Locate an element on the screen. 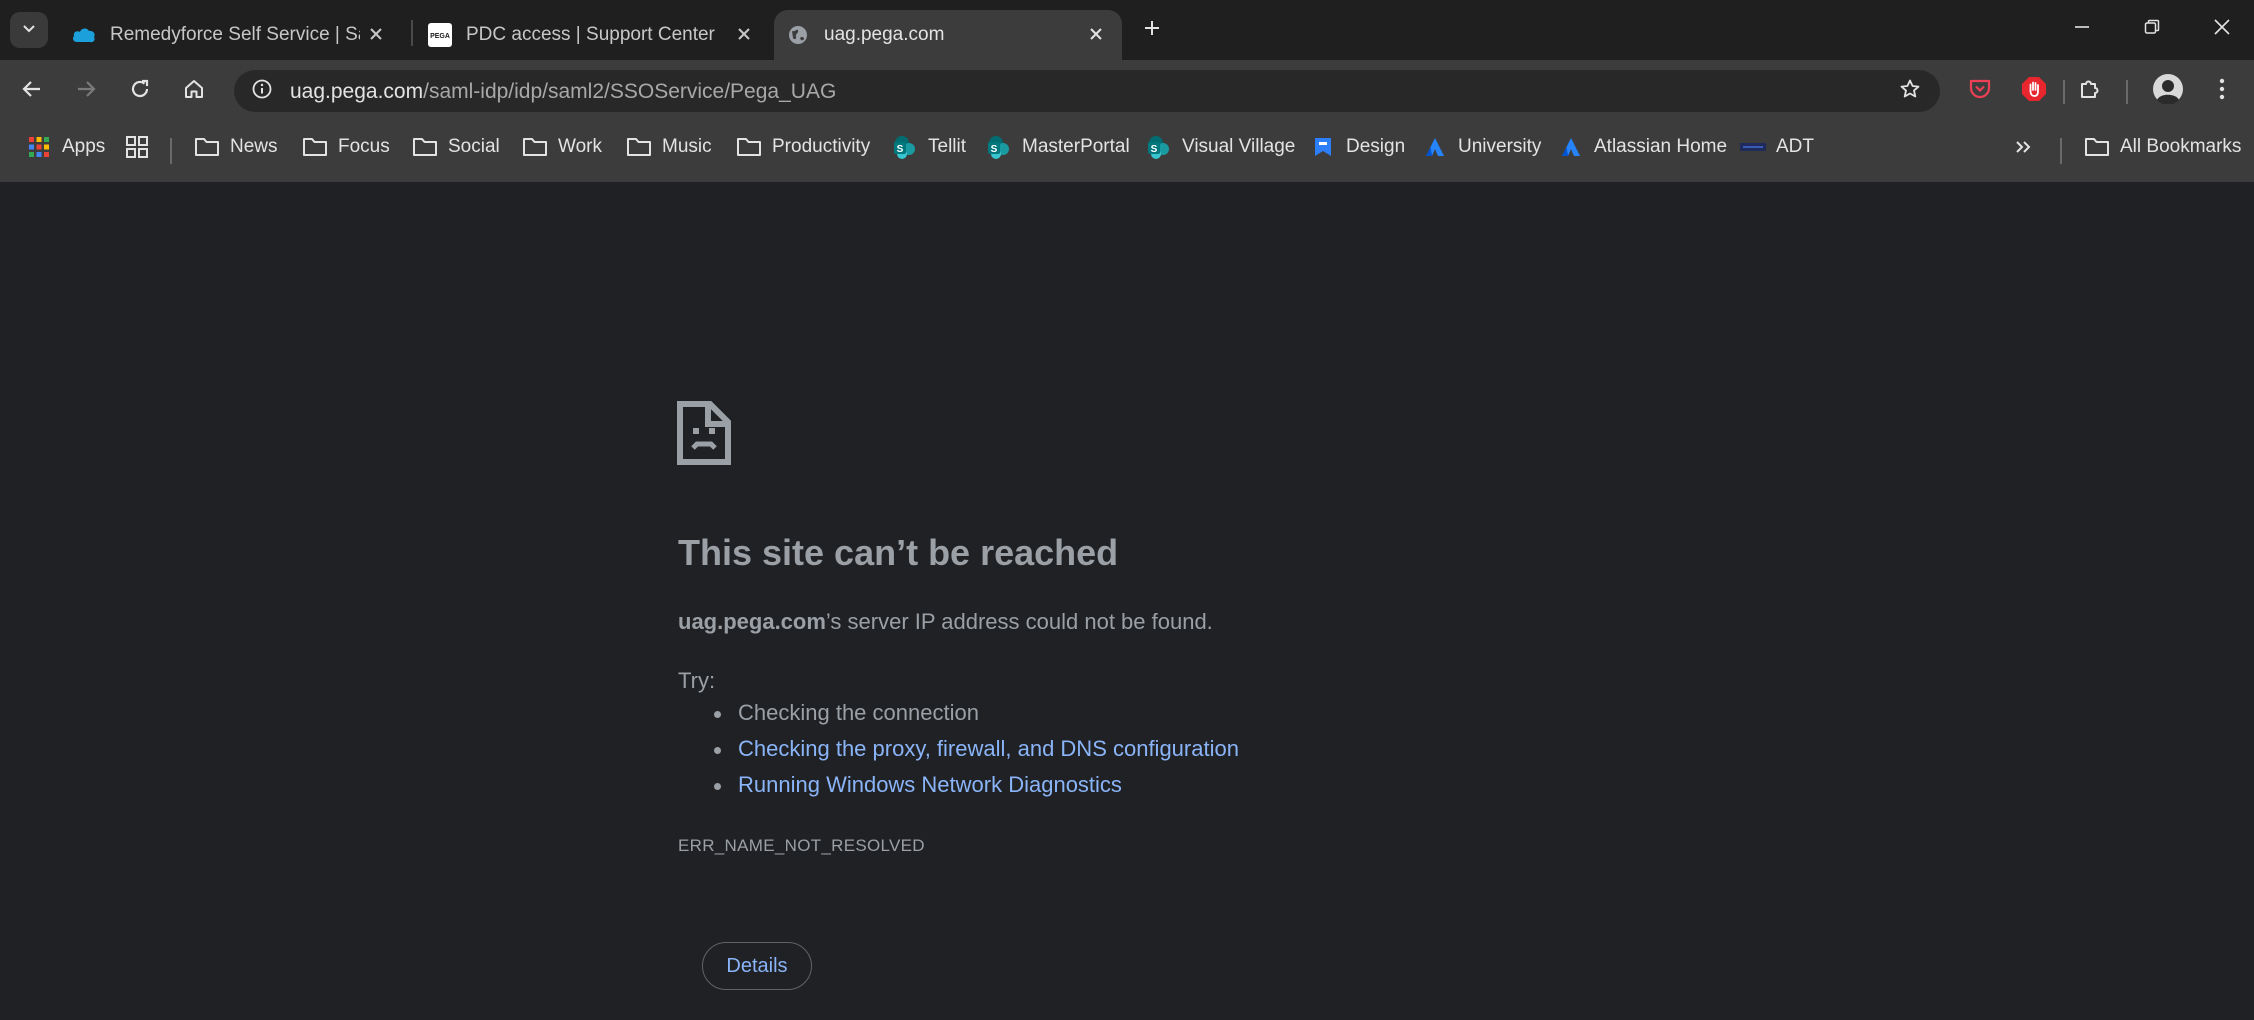 The width and height of the screenshot is (2254, 1020). all-bookmarks-button: All Bookmarks is located at coordinates (2162, 147).